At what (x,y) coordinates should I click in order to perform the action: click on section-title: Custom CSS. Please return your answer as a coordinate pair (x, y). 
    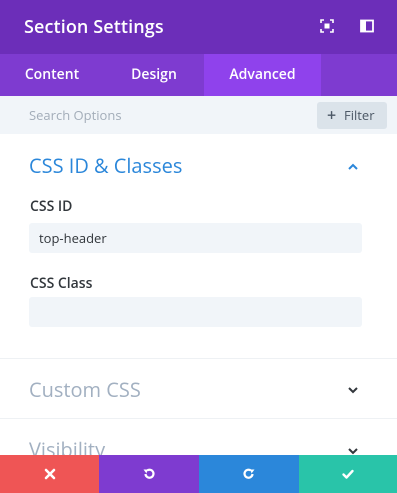
    Looking at the image, I should click on (85, 389).